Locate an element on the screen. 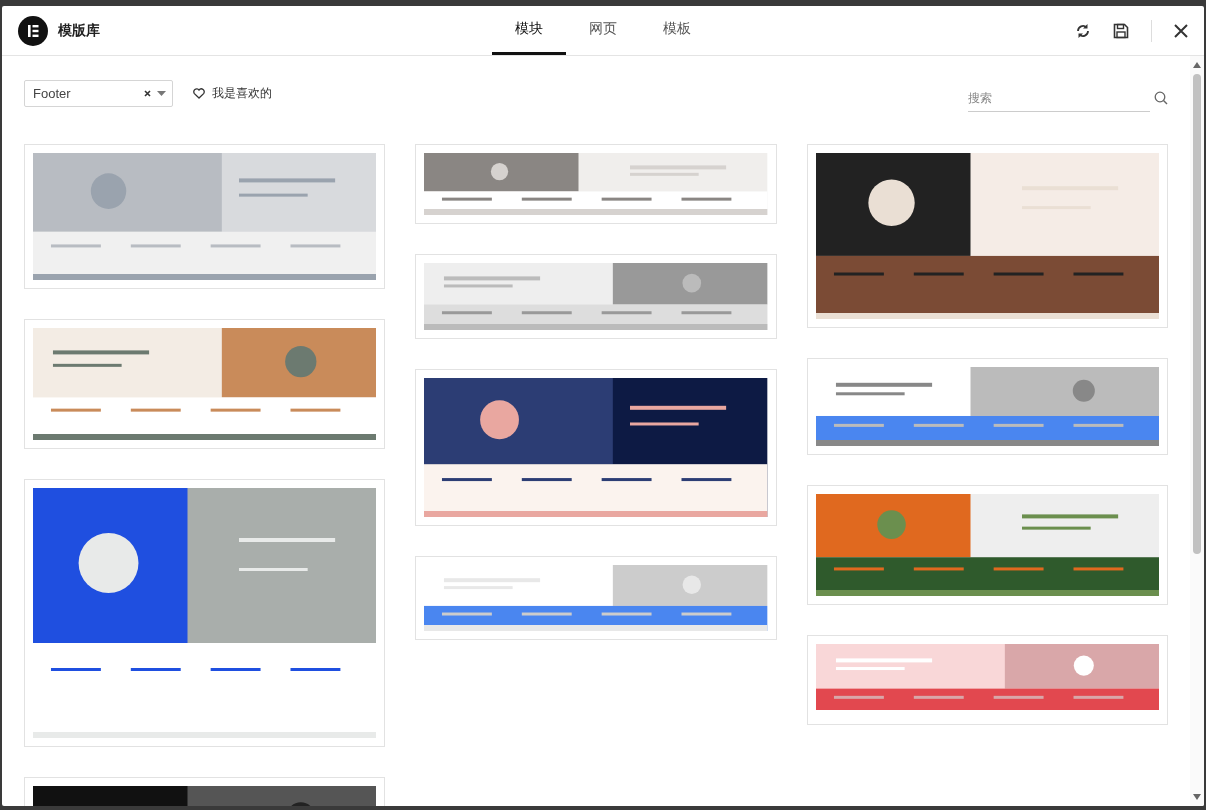 This screenshot has height=810, width=1206. scroll-up-icon is located at coordinates (1197, 65).